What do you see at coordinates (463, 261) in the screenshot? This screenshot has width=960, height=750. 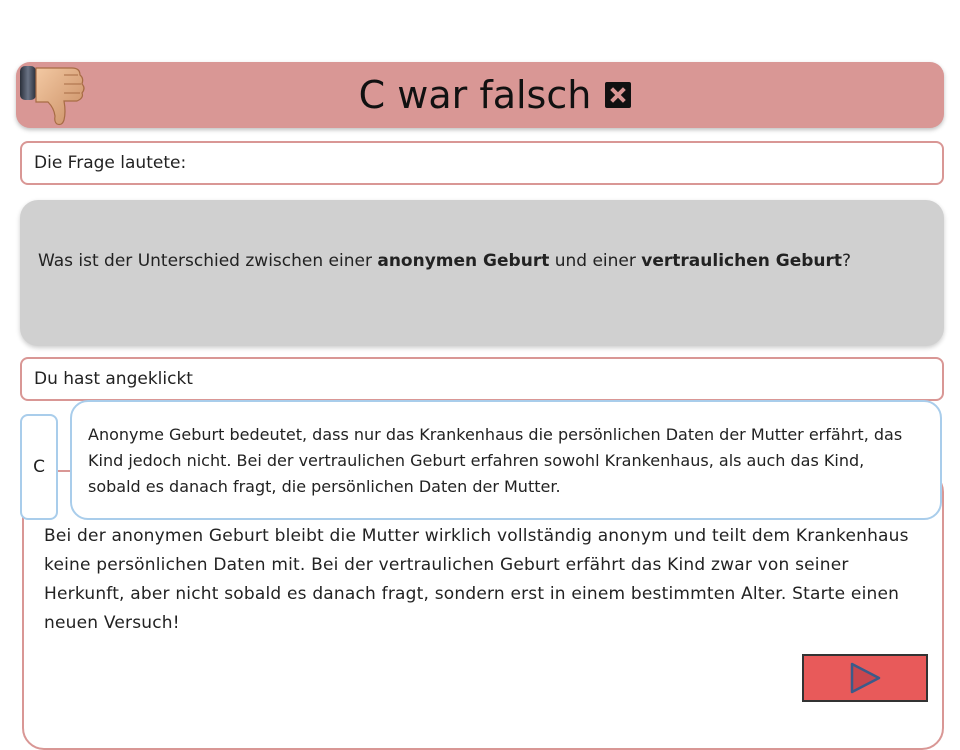 I see `question-bold-term-1: anonymen Geburt` at bounding box center [463, 261].